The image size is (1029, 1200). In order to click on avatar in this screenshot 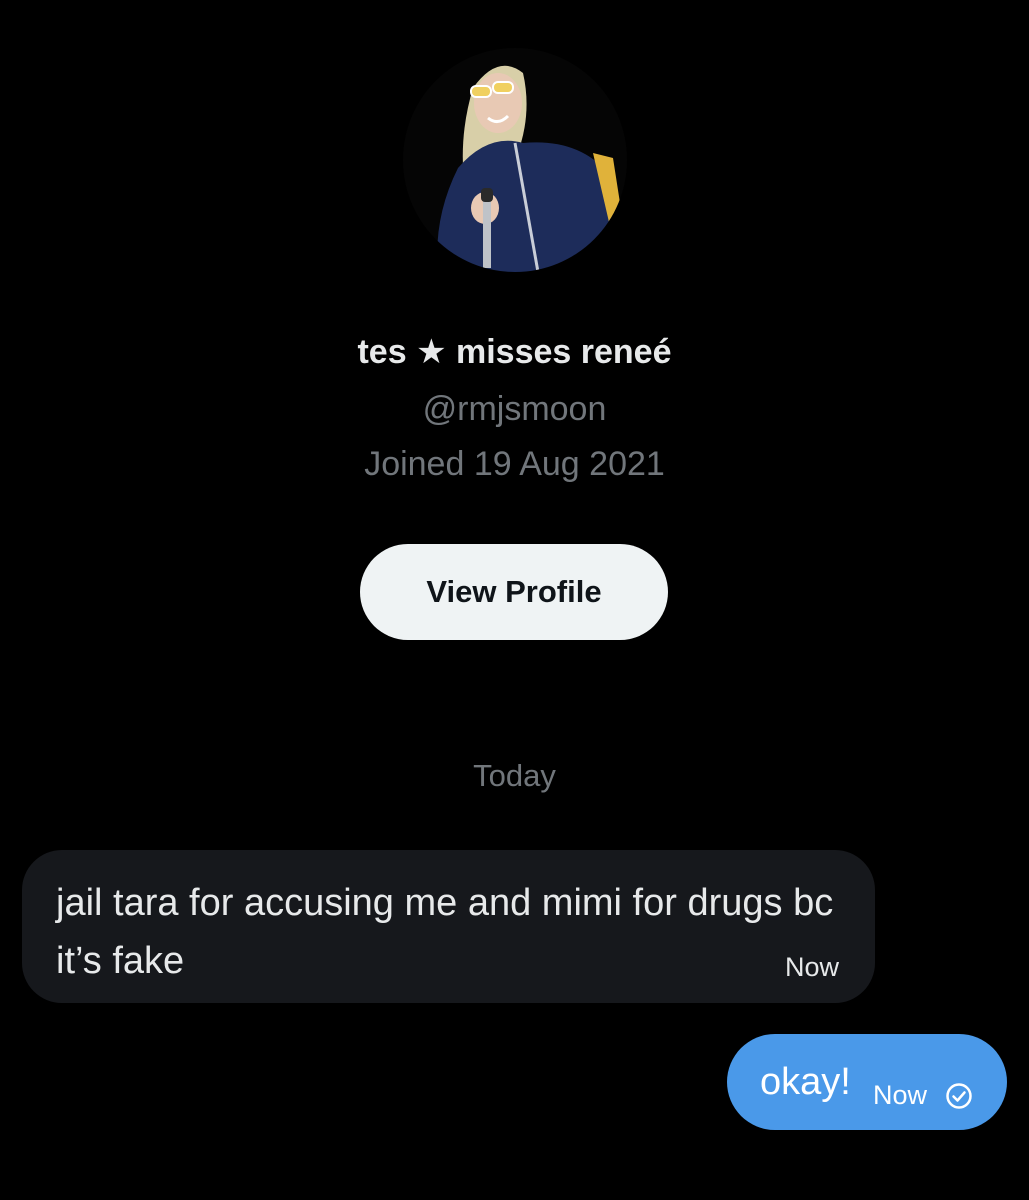, I will do `click(515, 160)`.